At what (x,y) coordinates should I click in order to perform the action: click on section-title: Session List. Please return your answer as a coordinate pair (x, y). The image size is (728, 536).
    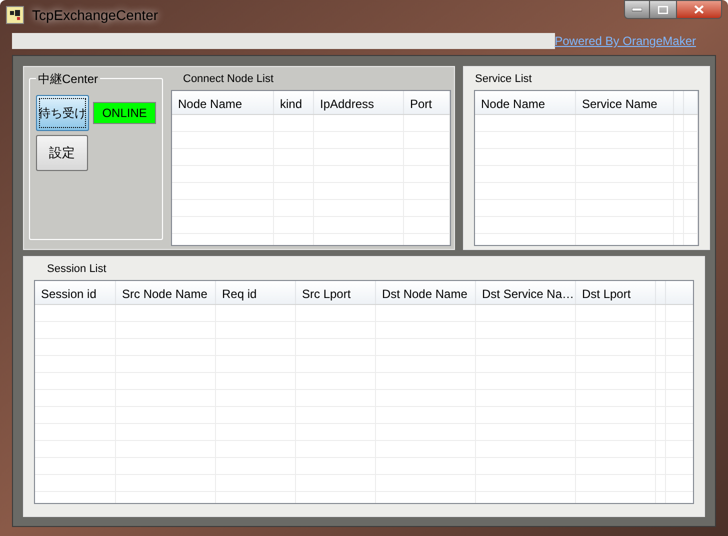
    Looking at the image, I should click on (77, 269).